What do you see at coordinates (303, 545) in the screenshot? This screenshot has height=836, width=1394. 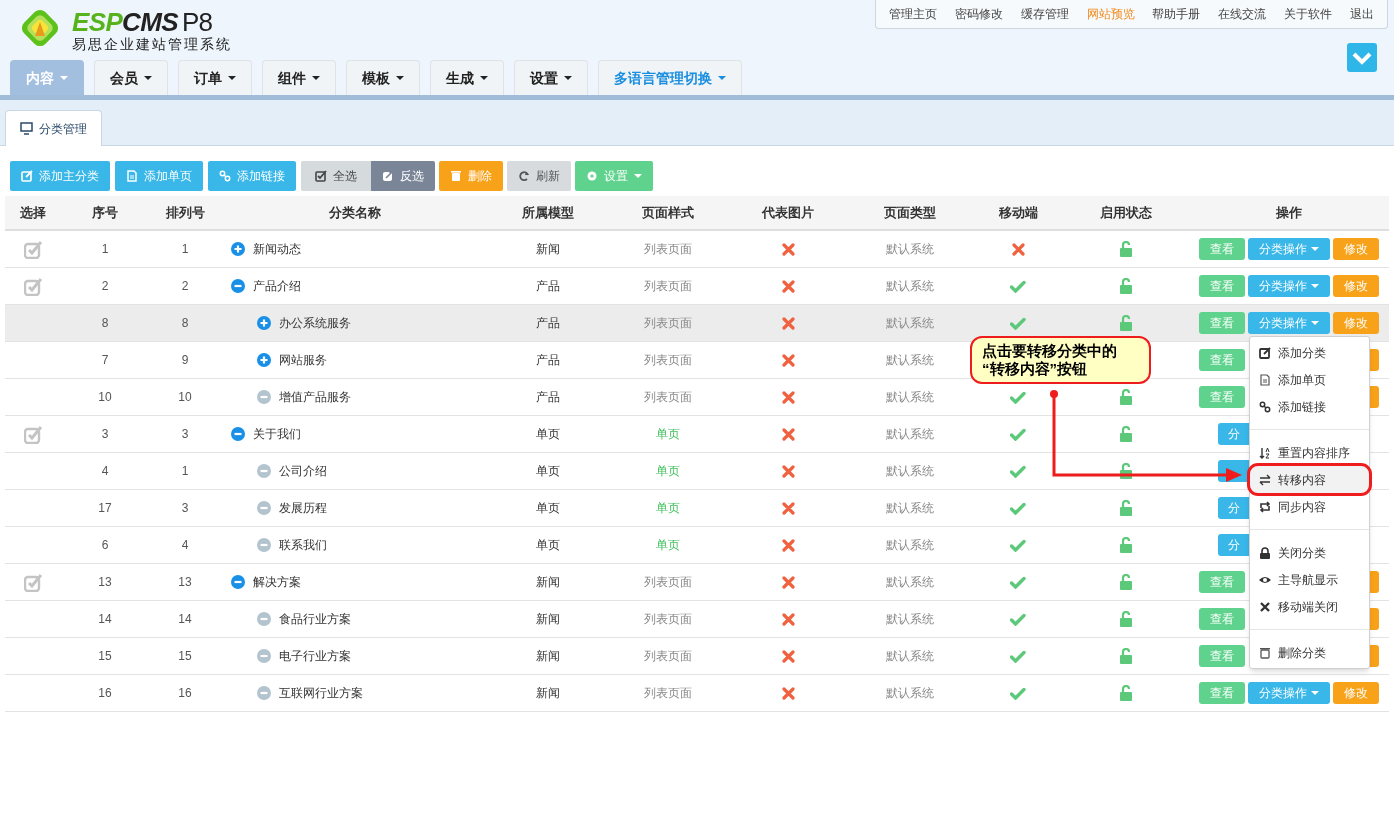 I see `category-name: 联系我们` at bounding box center [303, 545].